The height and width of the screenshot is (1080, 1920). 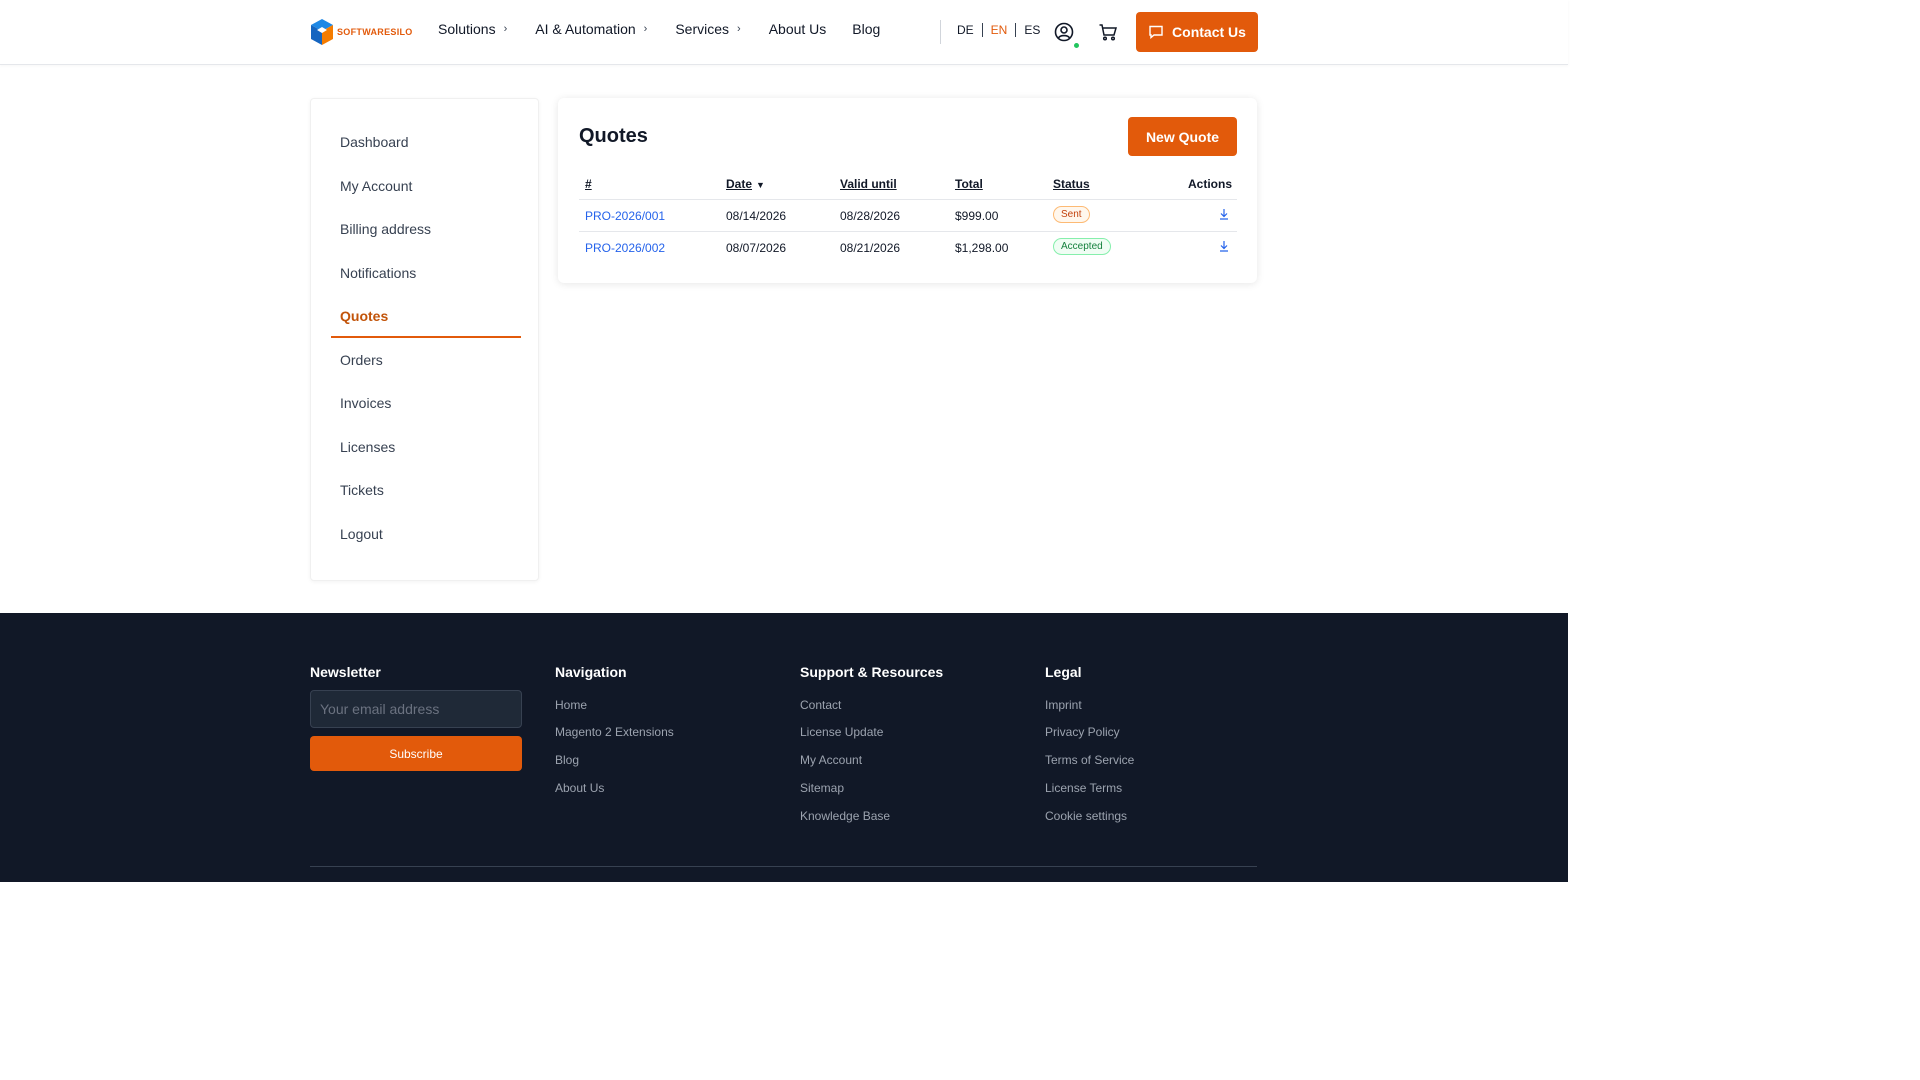 I want to click on sidebar-item-licenses: Licenses, so click(x=367, y=447).